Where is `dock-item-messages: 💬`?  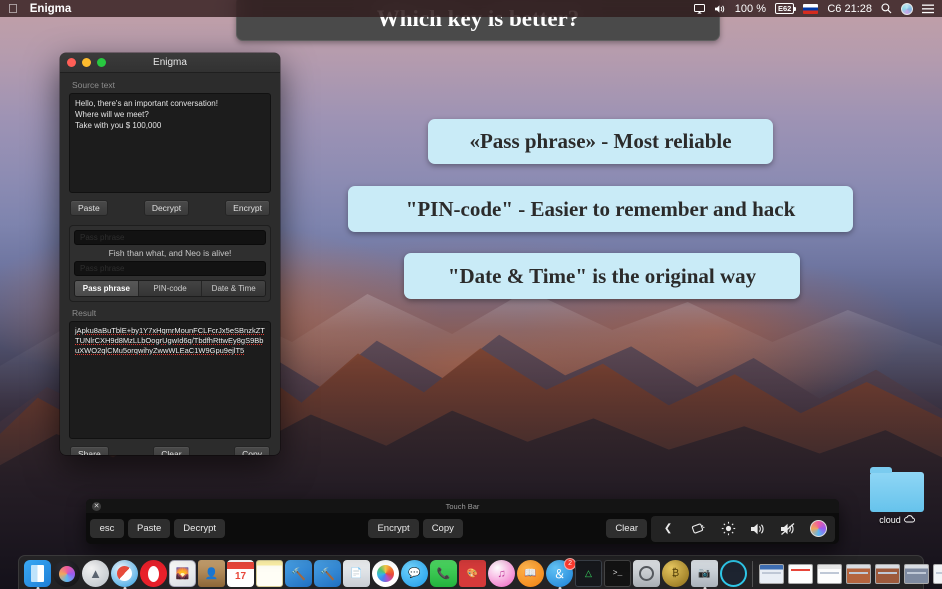 dock-item-messages: 💬 is located at coordinates (414, 573).